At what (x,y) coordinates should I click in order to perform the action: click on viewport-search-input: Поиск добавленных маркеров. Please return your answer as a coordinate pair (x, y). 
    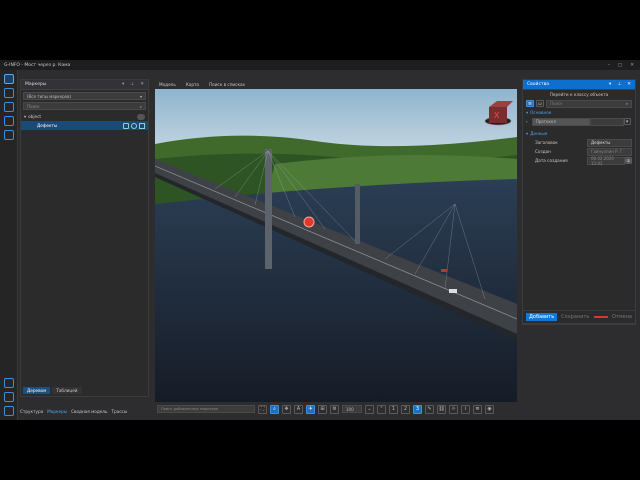
    Looking at the image, I should click on (206, 409).